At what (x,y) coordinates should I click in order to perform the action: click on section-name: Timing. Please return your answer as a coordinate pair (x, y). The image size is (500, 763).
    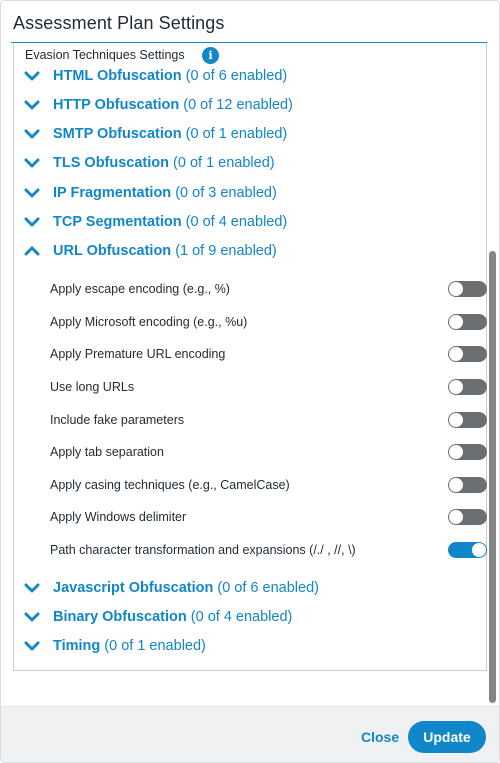
    Looking at the image, I should click on (77, 646).